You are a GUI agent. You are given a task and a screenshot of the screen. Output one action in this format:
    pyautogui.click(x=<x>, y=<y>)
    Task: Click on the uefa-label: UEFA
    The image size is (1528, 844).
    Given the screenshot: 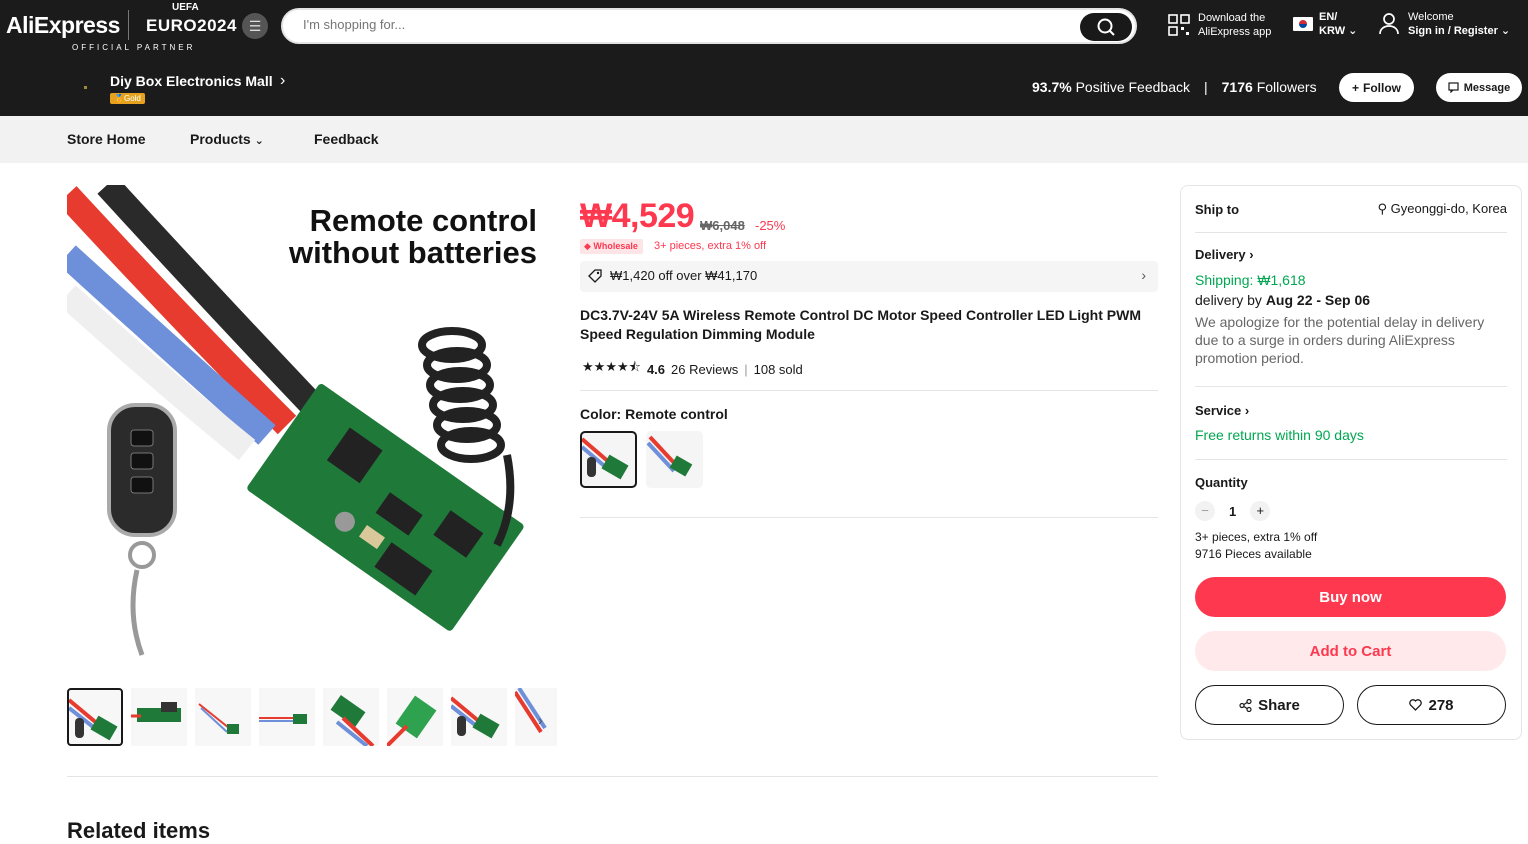 What is the action you would take?
    pyautogui.click(x=185, y=7)
    